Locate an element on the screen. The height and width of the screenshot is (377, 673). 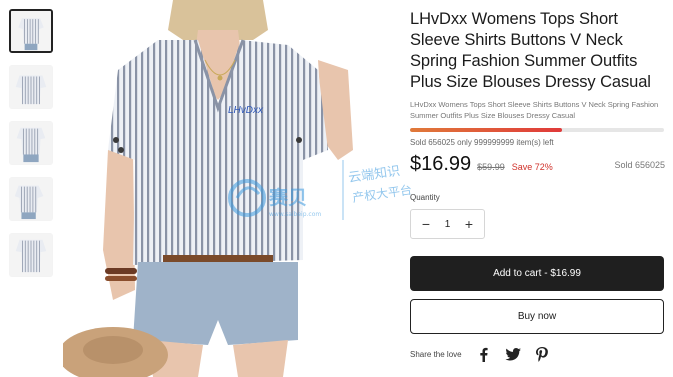
price-row: $16.99 $59.99 Save 72% Sold 656025 is located at coordinates (537, 165).